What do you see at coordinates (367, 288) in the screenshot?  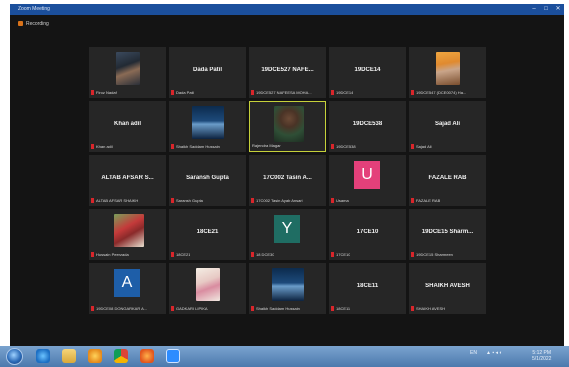 I see `participant-tile: 18CE11 18CE11` at bounding box center [367, 288].